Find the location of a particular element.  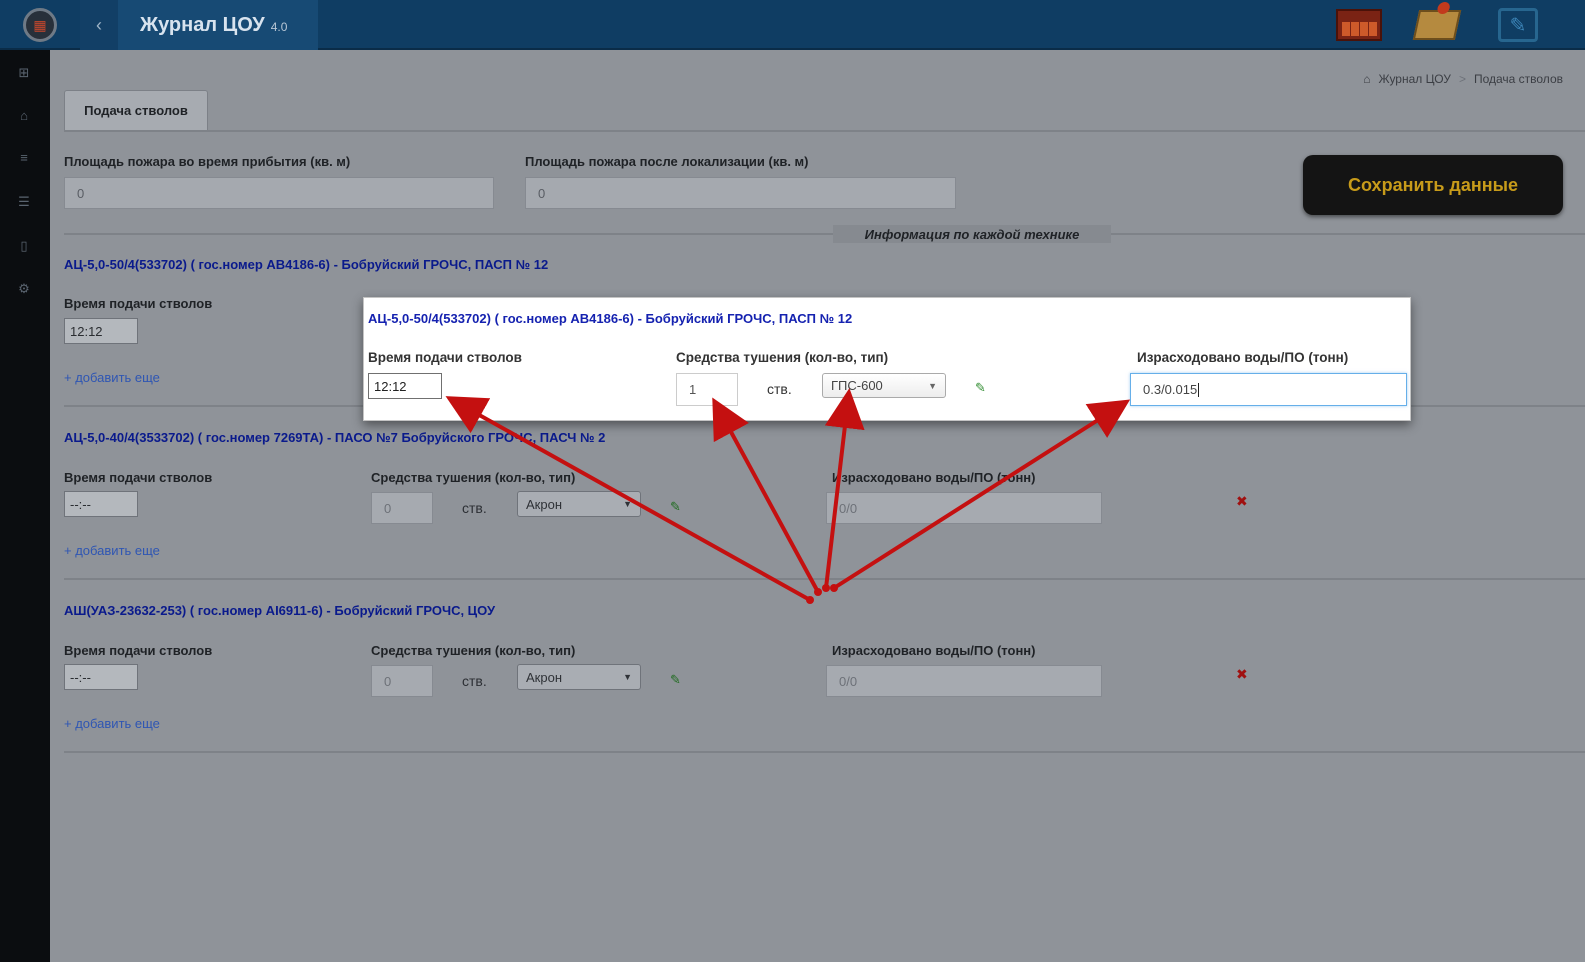

map-button is located at coordinates (1437, 25).